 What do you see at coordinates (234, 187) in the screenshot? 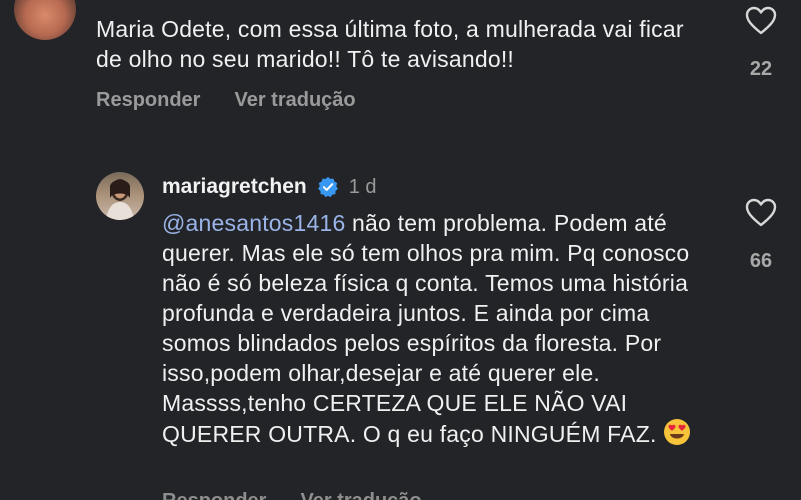
I see `username: mariagretchen` at bounding box center [234, 187].